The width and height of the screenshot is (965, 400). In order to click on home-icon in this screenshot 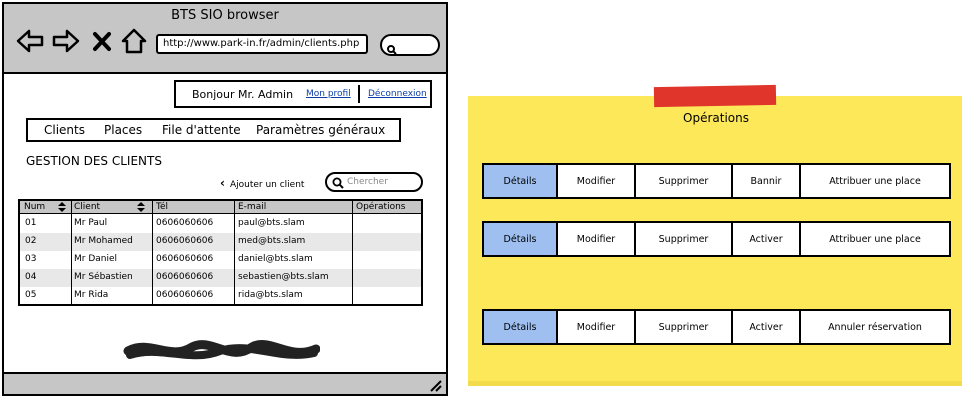, I will do `click(134, 41)`.